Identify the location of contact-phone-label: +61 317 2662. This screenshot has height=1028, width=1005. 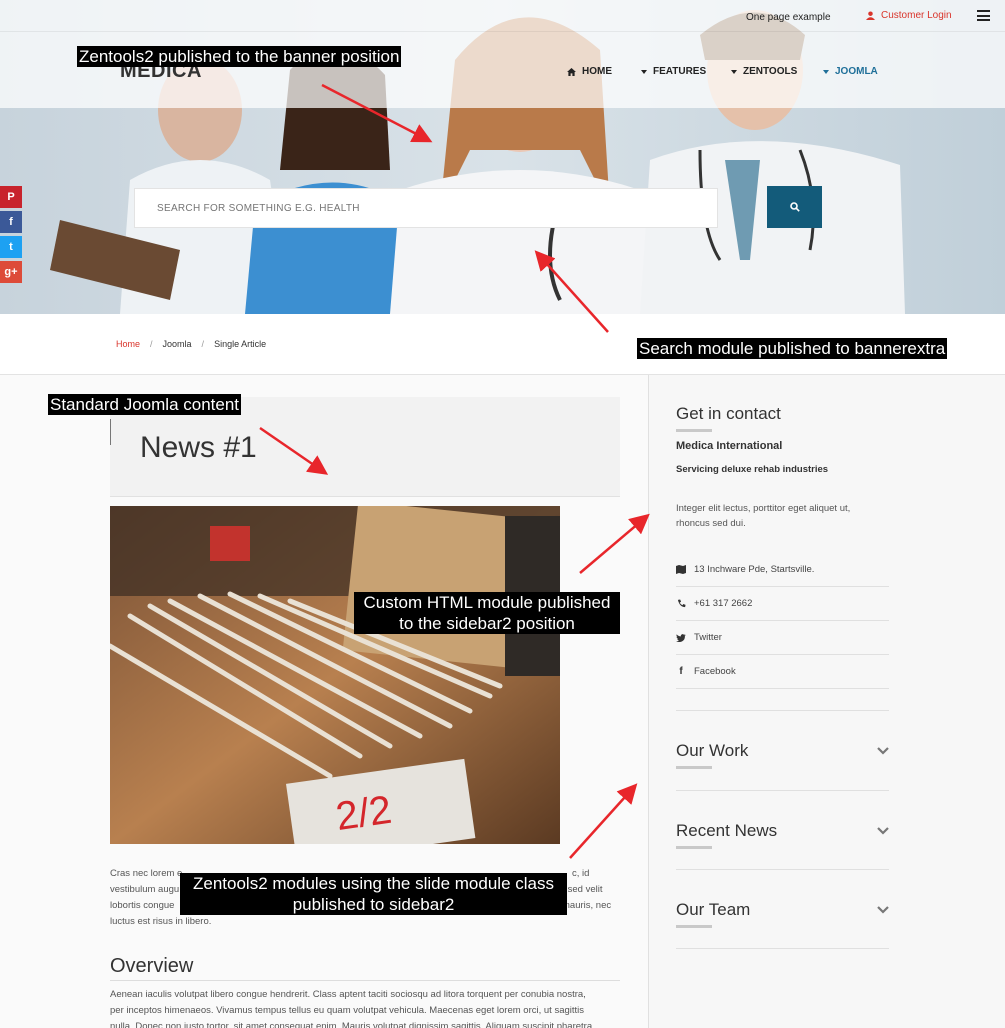
(723, 603).